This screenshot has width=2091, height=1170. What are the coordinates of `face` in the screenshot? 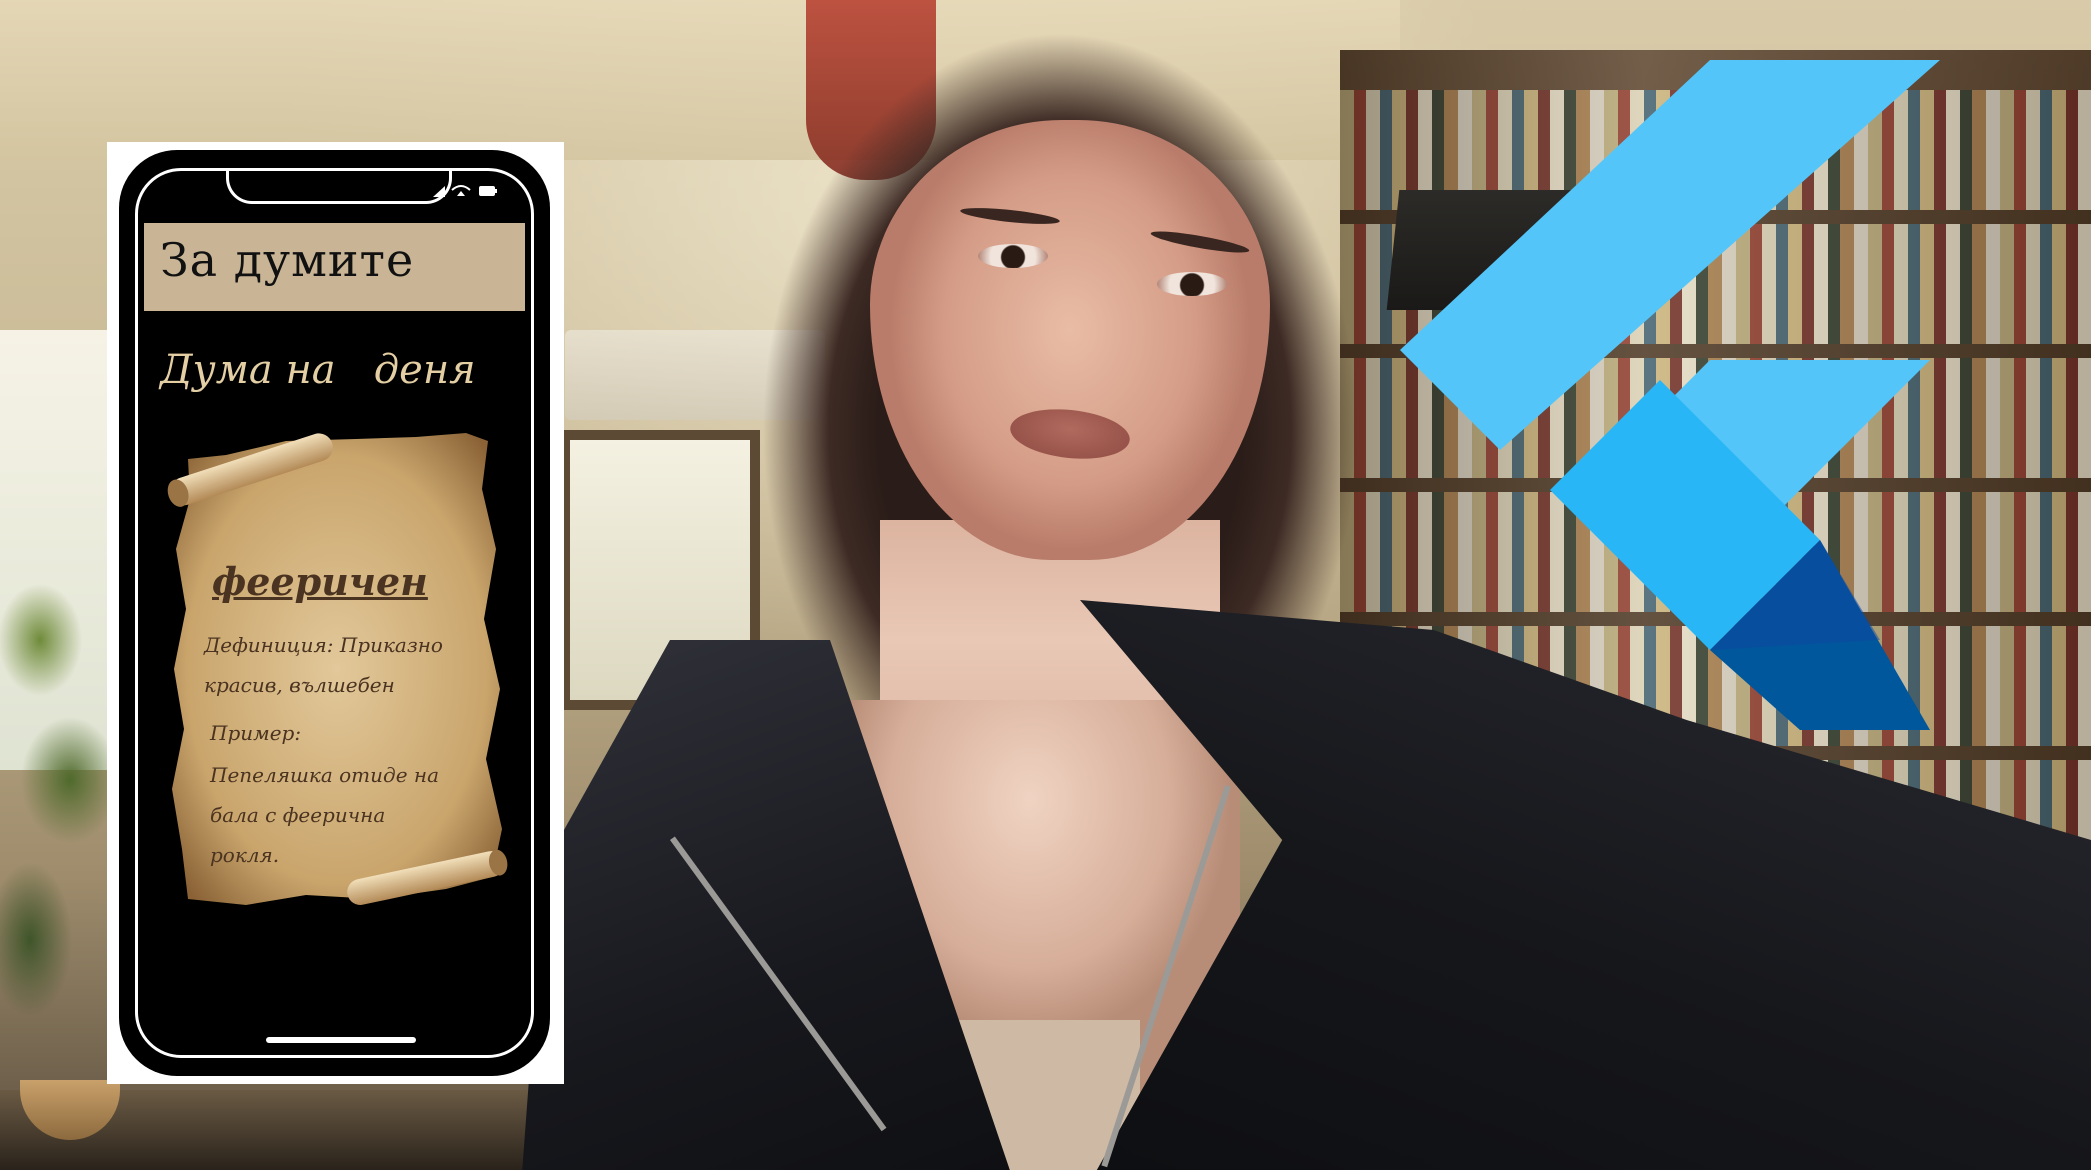 It's located at (1070, 340).